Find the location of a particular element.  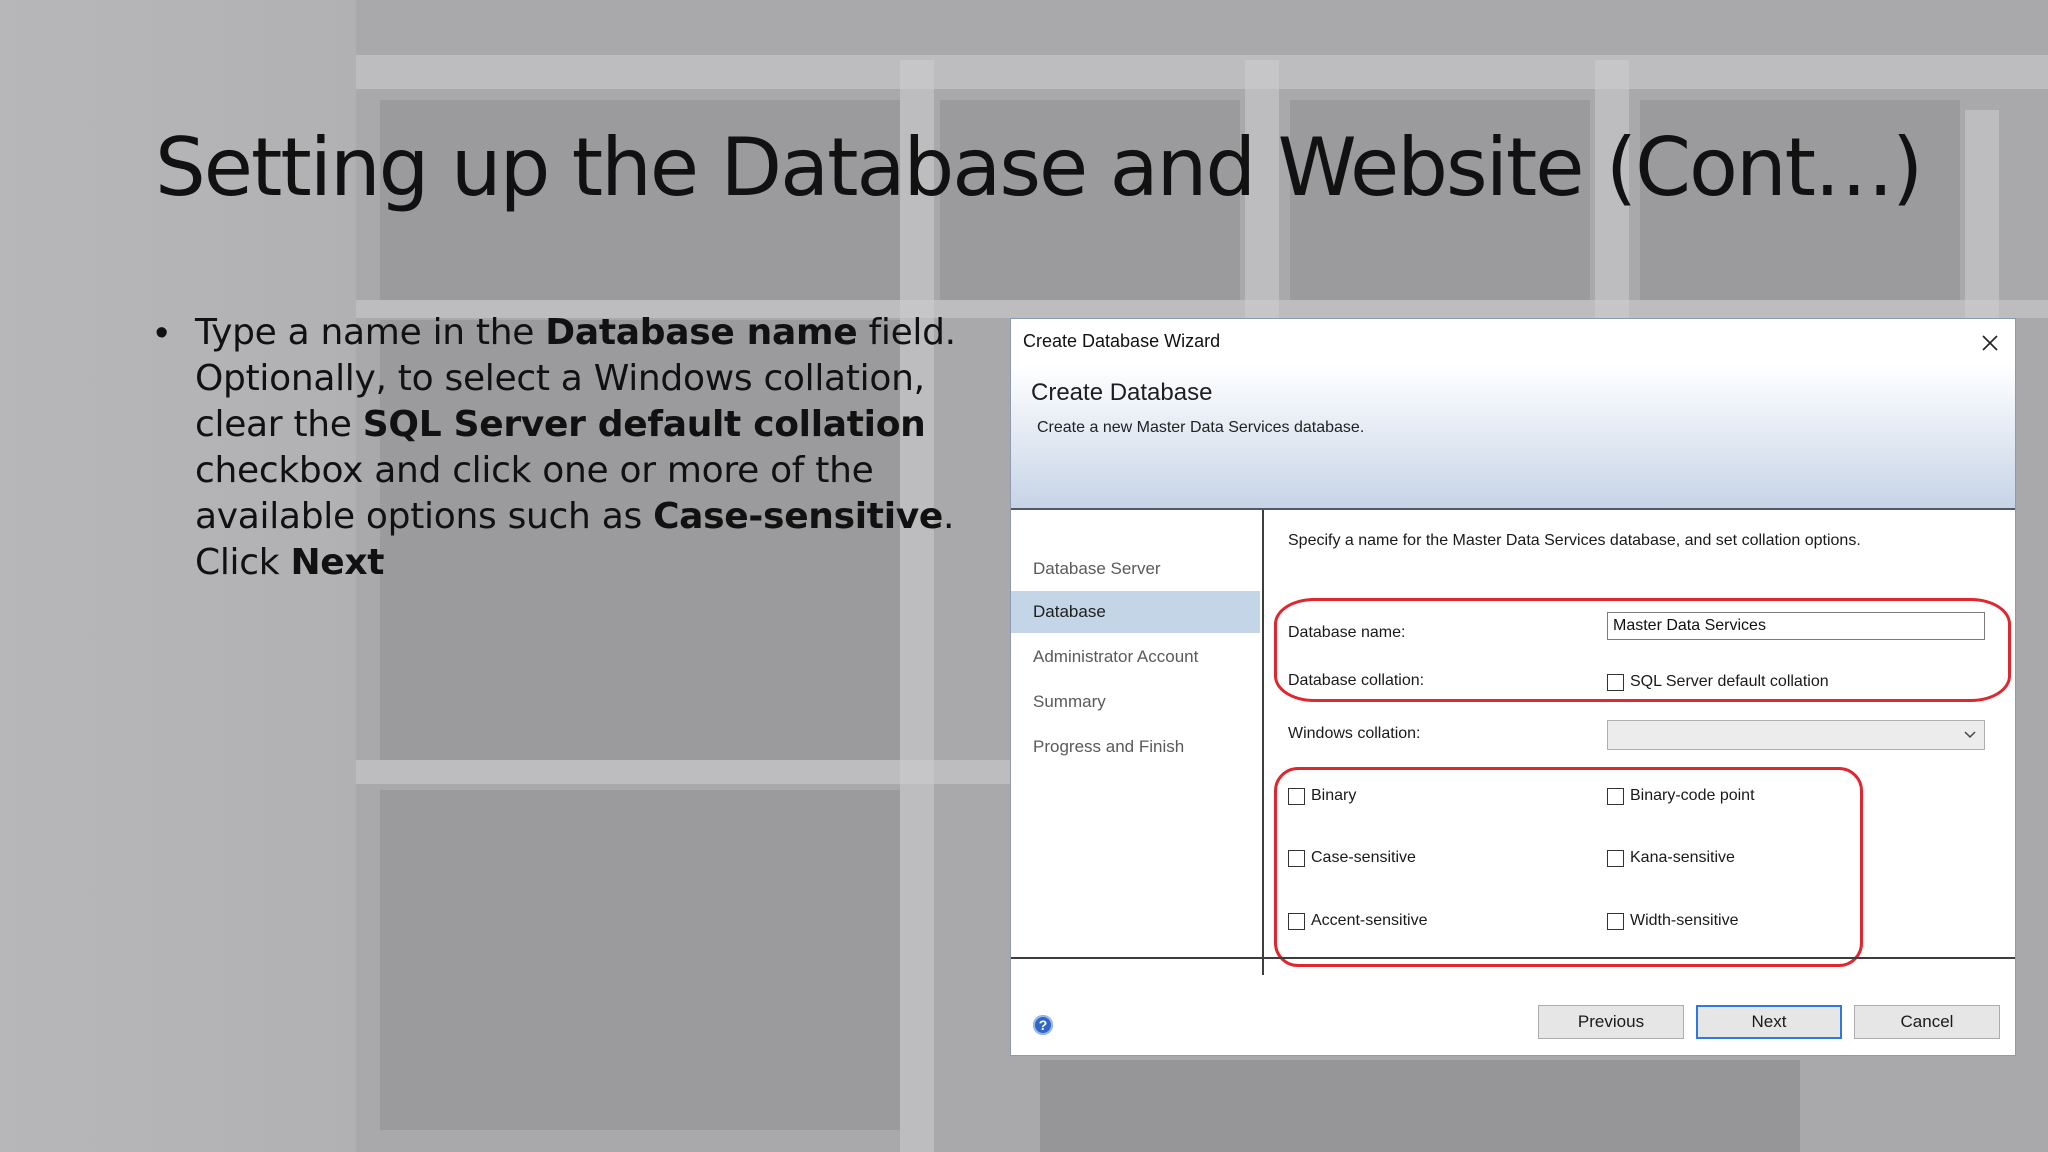

dialog-titlebar: Create Database Wizard is located at coordinates (1513, 342).